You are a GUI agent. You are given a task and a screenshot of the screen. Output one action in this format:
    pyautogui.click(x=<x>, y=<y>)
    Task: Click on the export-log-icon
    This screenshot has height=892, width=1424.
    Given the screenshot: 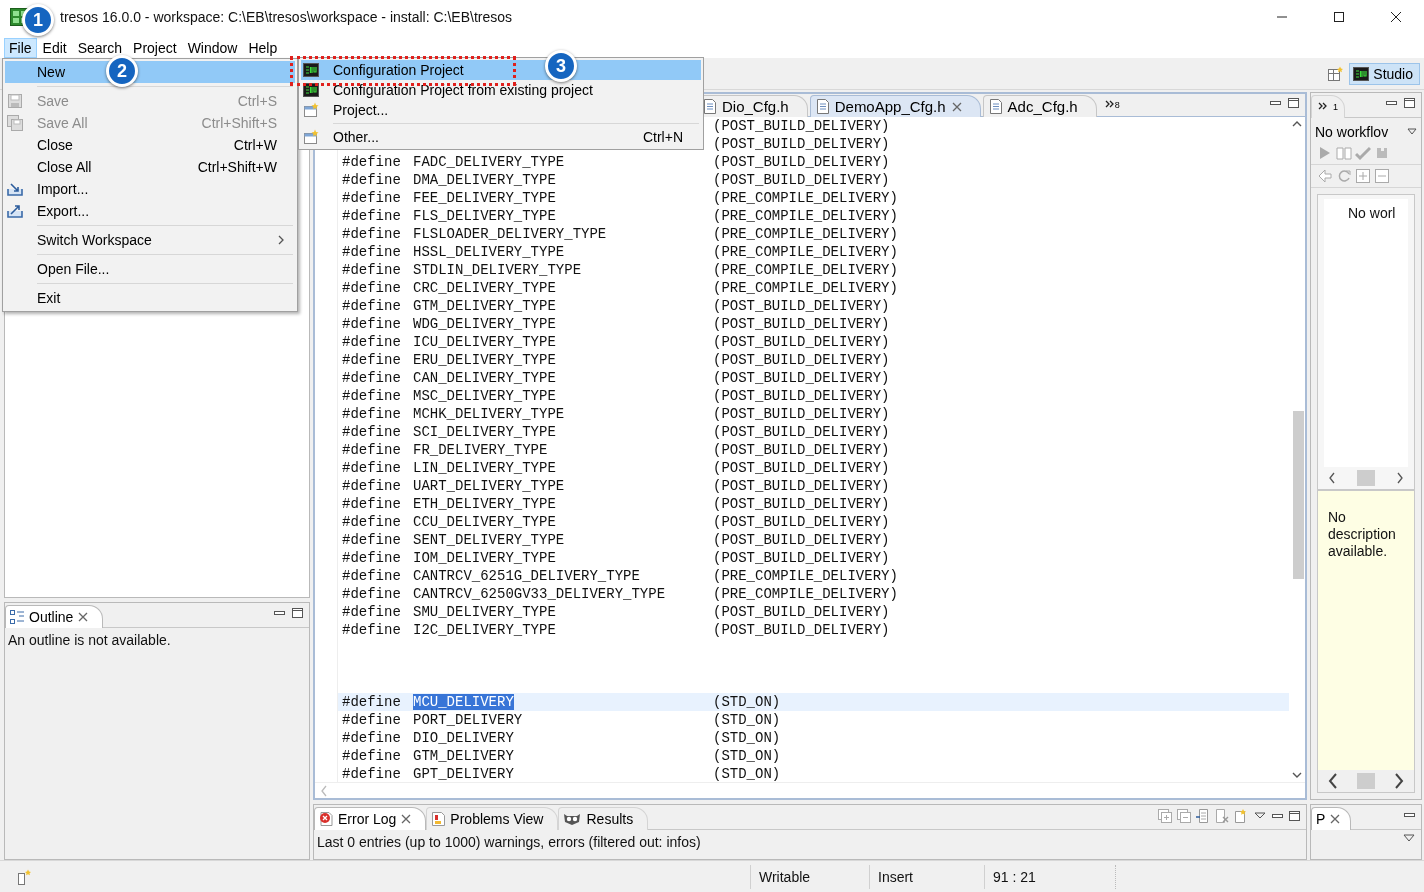 What is the action you would take?
    pyautogui.click(x=1203, y=815)
    